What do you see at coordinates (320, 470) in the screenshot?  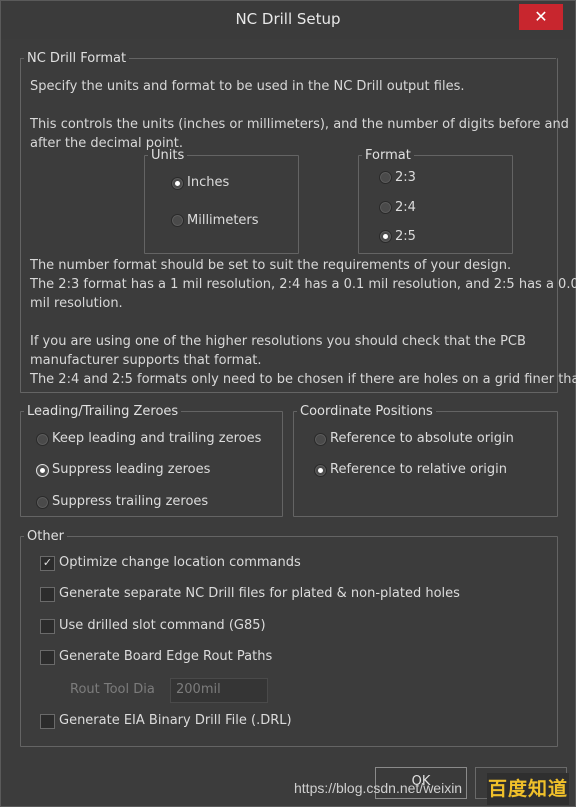 I see `relative-origin-radio` at bounding box center [320, 470].